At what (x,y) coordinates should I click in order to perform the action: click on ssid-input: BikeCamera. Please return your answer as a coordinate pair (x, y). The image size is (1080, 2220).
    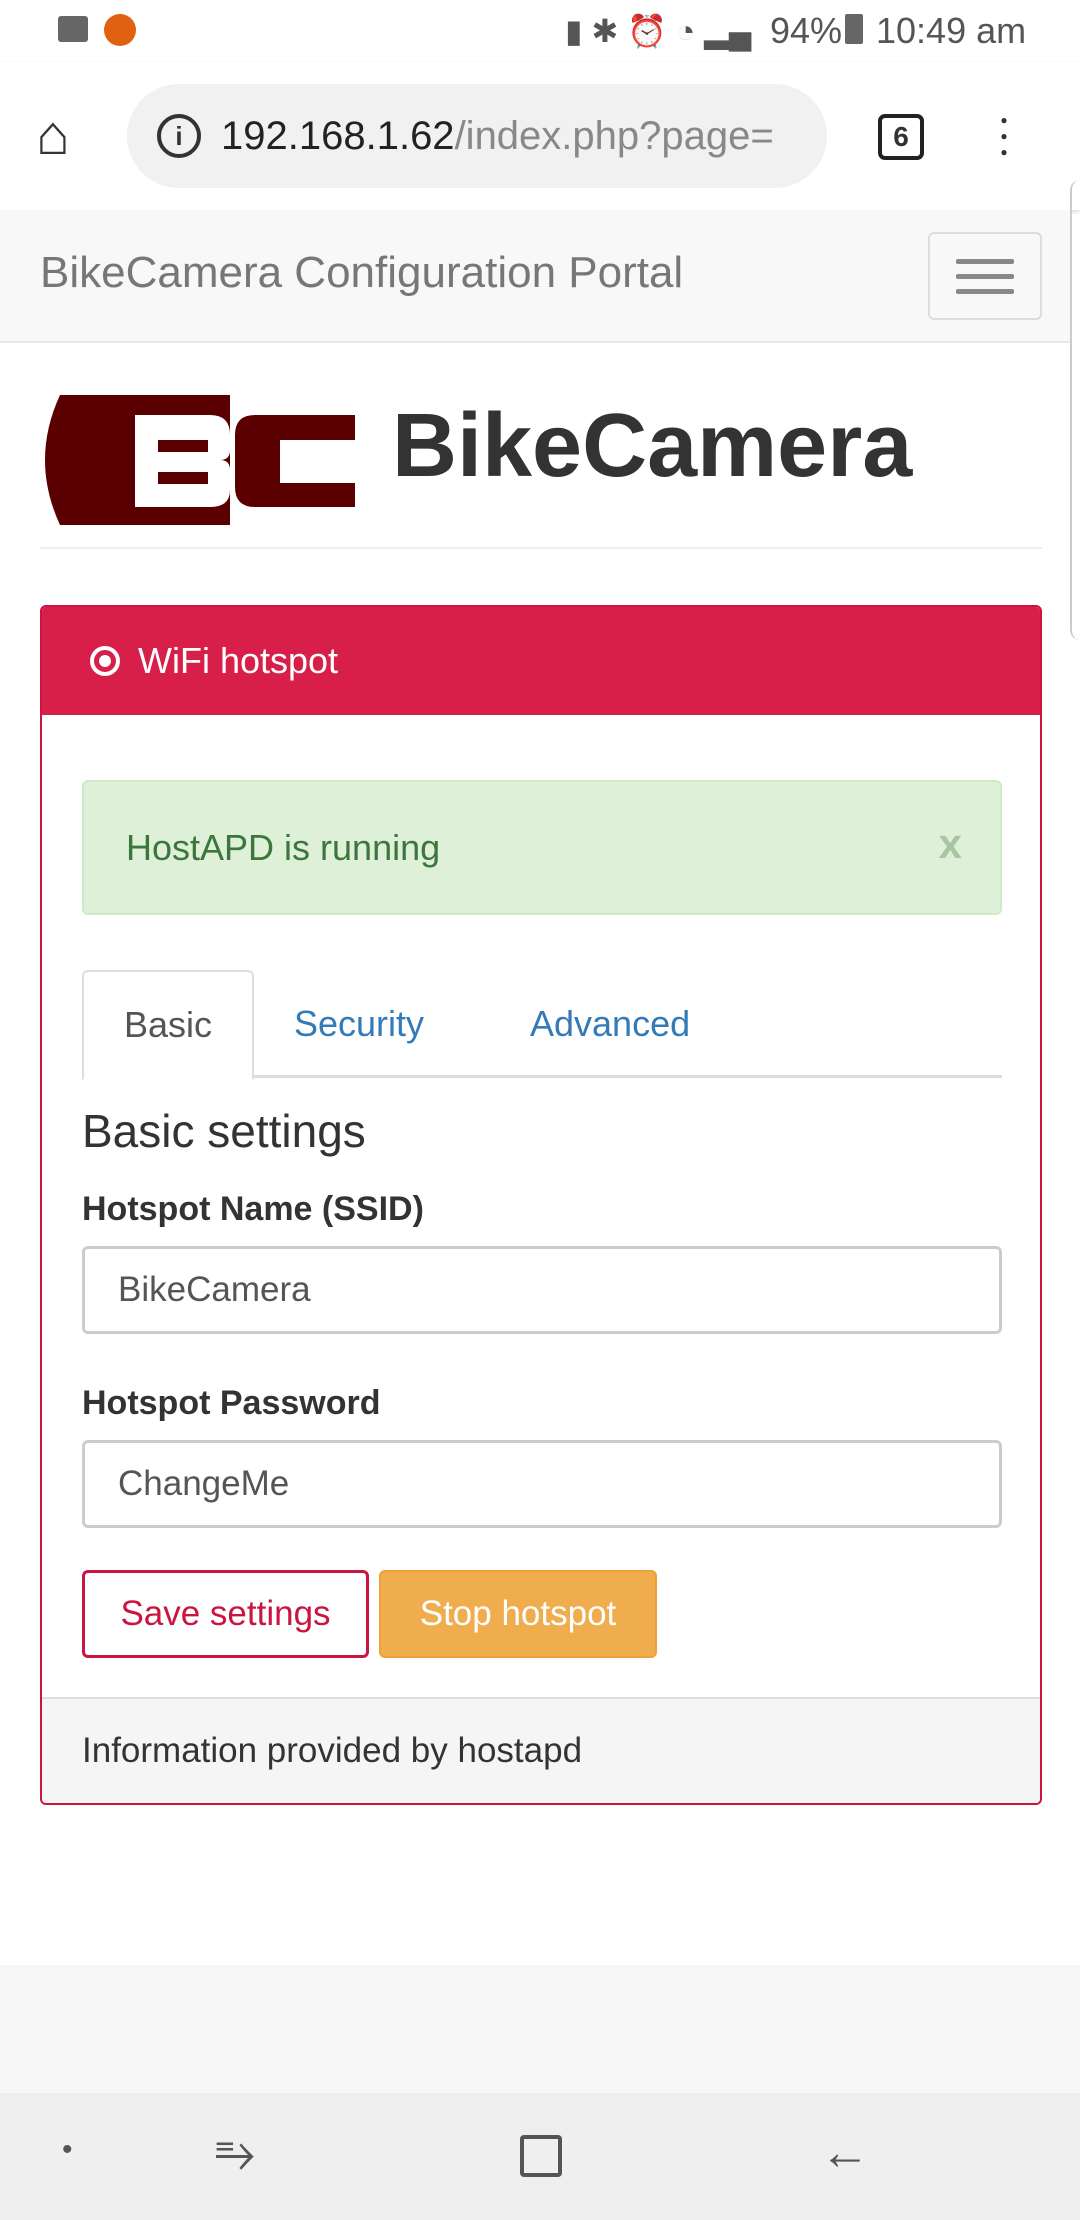
    Looking at the image, I should click on (542, 1290).